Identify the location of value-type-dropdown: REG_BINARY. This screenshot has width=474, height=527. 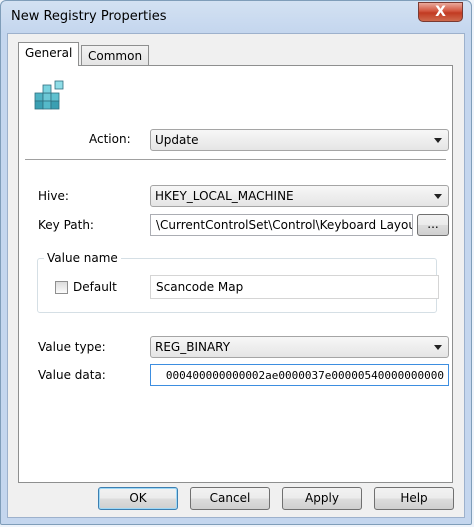
(299, 347).